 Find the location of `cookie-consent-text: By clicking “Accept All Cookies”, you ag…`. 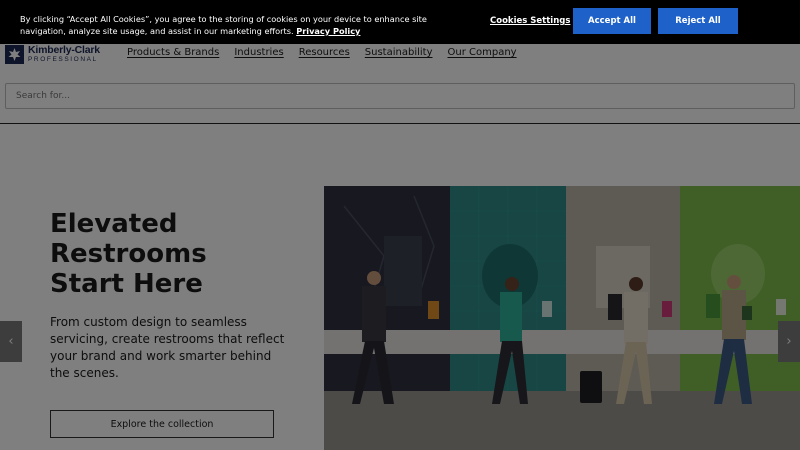

cookie-consent-text: By clicking “Accept All Cookies”, you ag… is located at coordinates (230, 25).